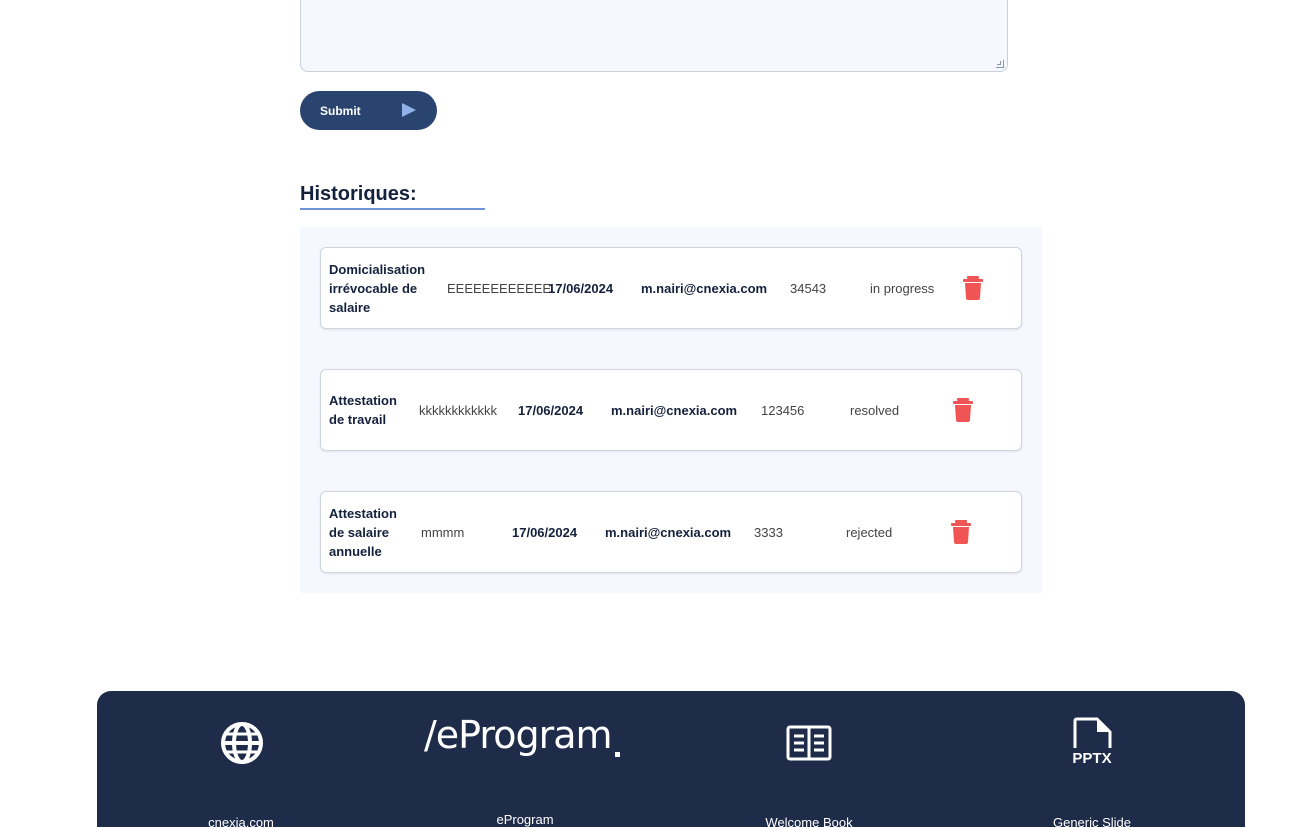 This screenshot has height=827, width=1297. I want to click on title-underline, so click(392, 209).